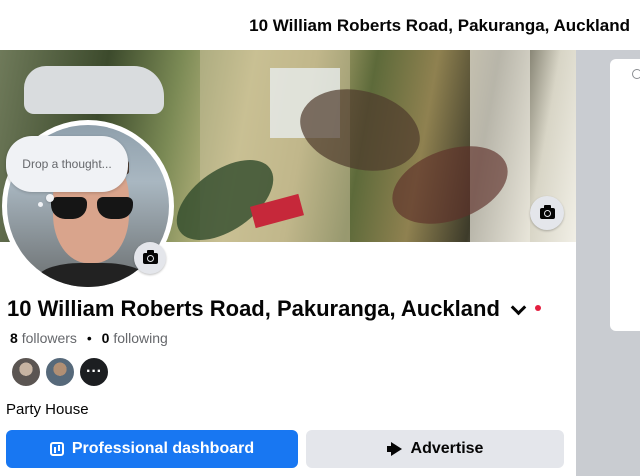  I want to click on following-label: following, so click(140, 338).